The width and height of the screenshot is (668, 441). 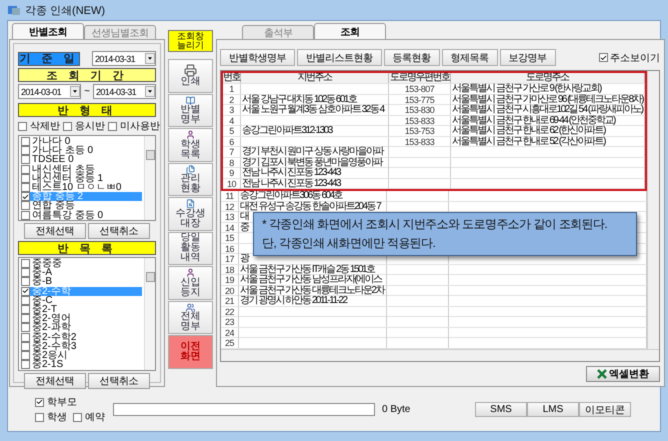 I want to click on list-item: 가나다 초등 0, so click(x=81, y=151).